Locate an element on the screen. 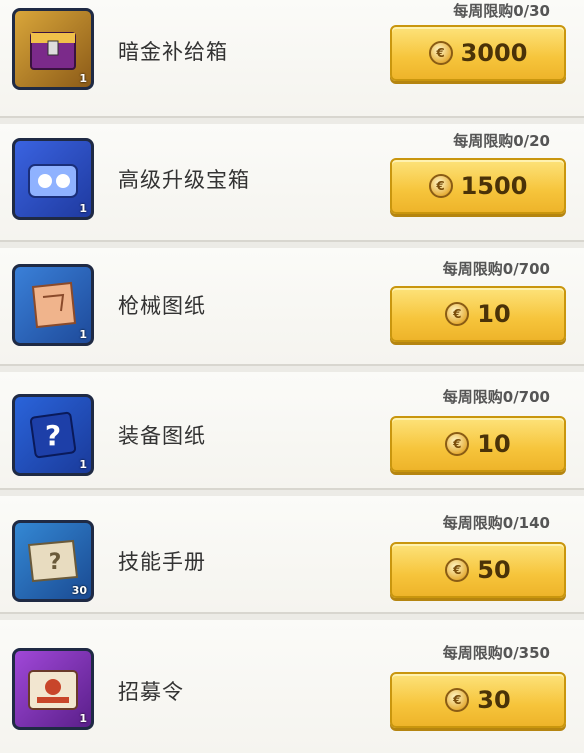  item-name: 高级升级宝箱 is located at coordinates (184, 180).